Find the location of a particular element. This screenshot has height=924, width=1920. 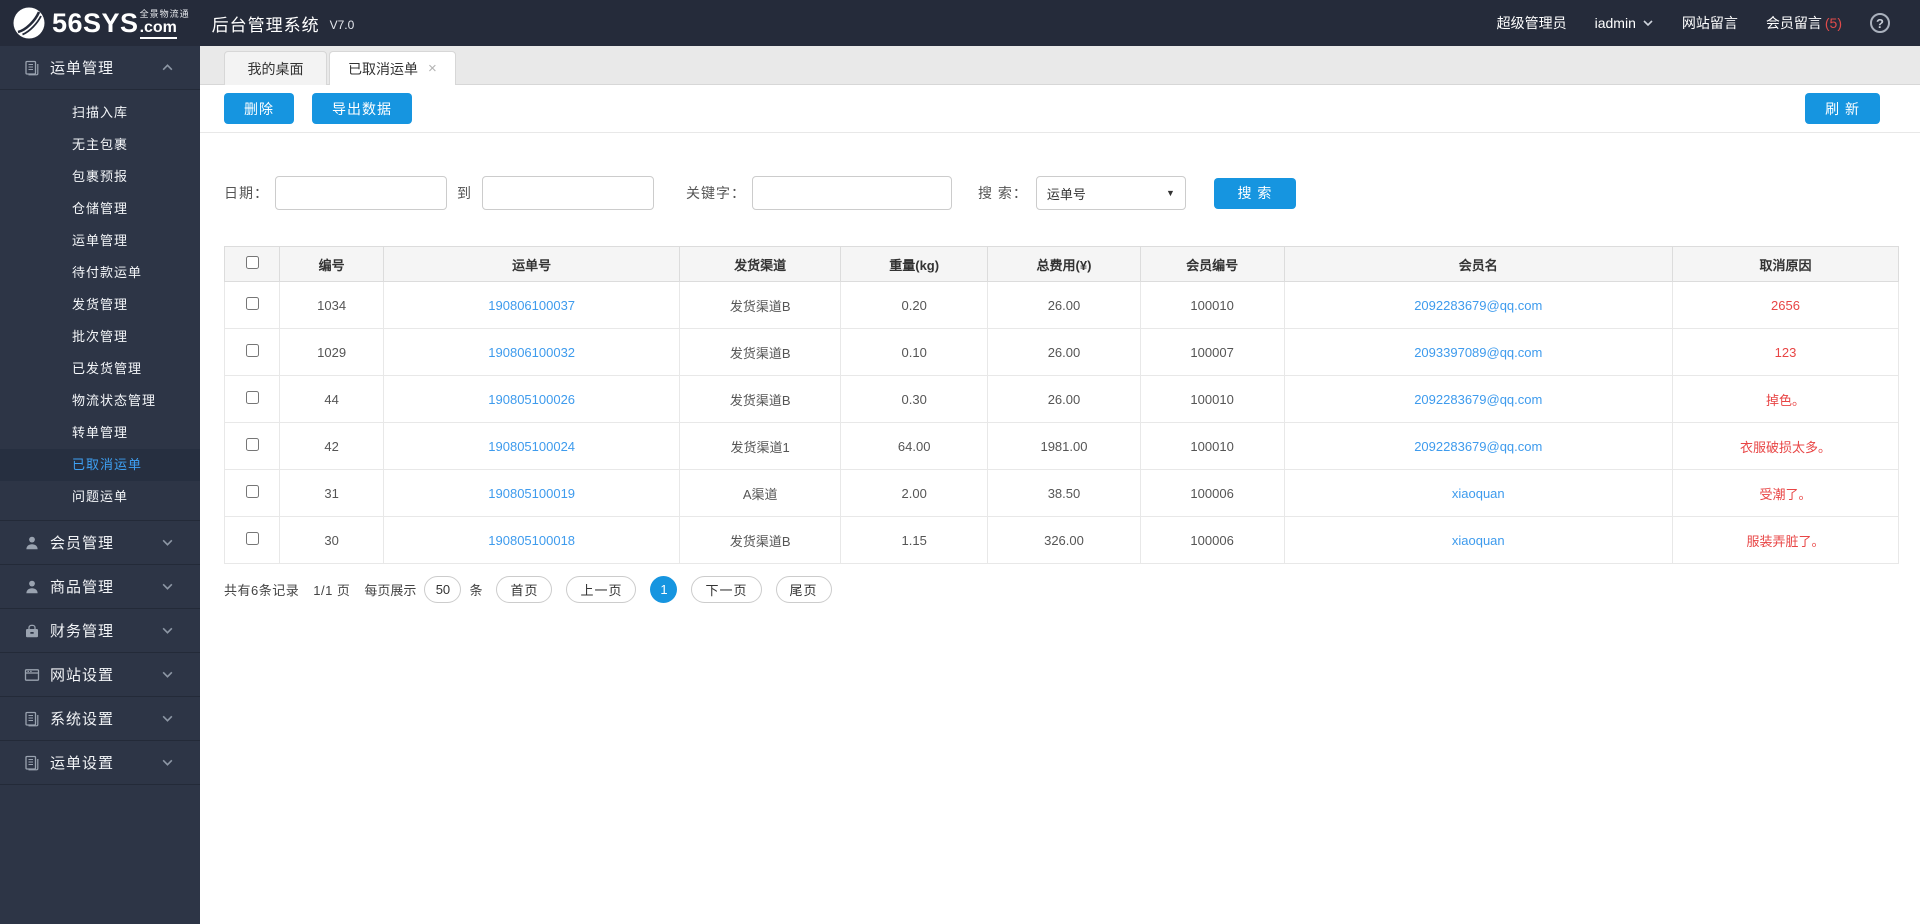

sidebar-item-cancelled-waybills: 已取消运单 is located at coordinates (100, 465).